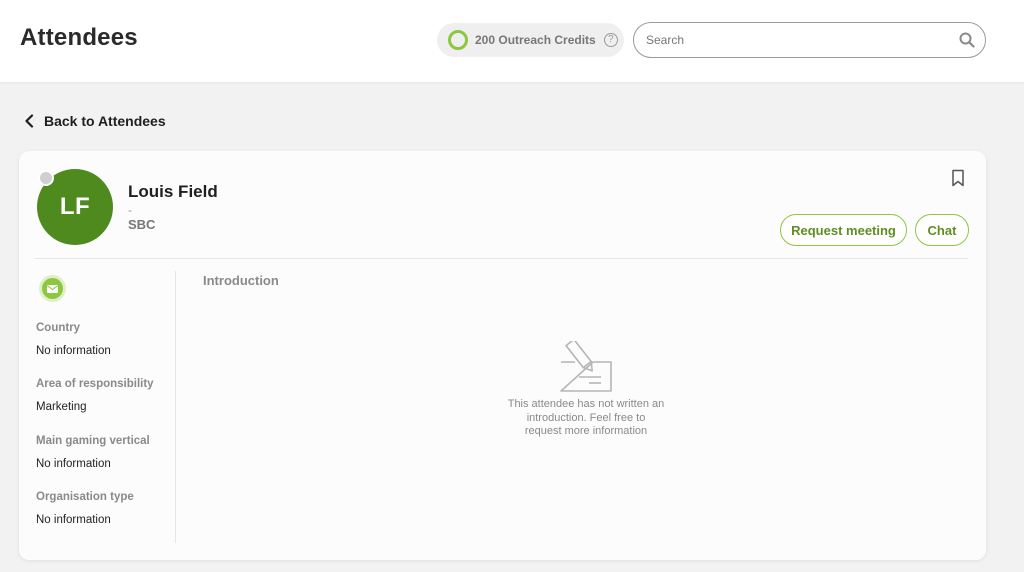 The height and width of the screenshot is (572, 1024). I want to click on main-gaming-vertical-label: Main gaming vertical, so click(93, 441).